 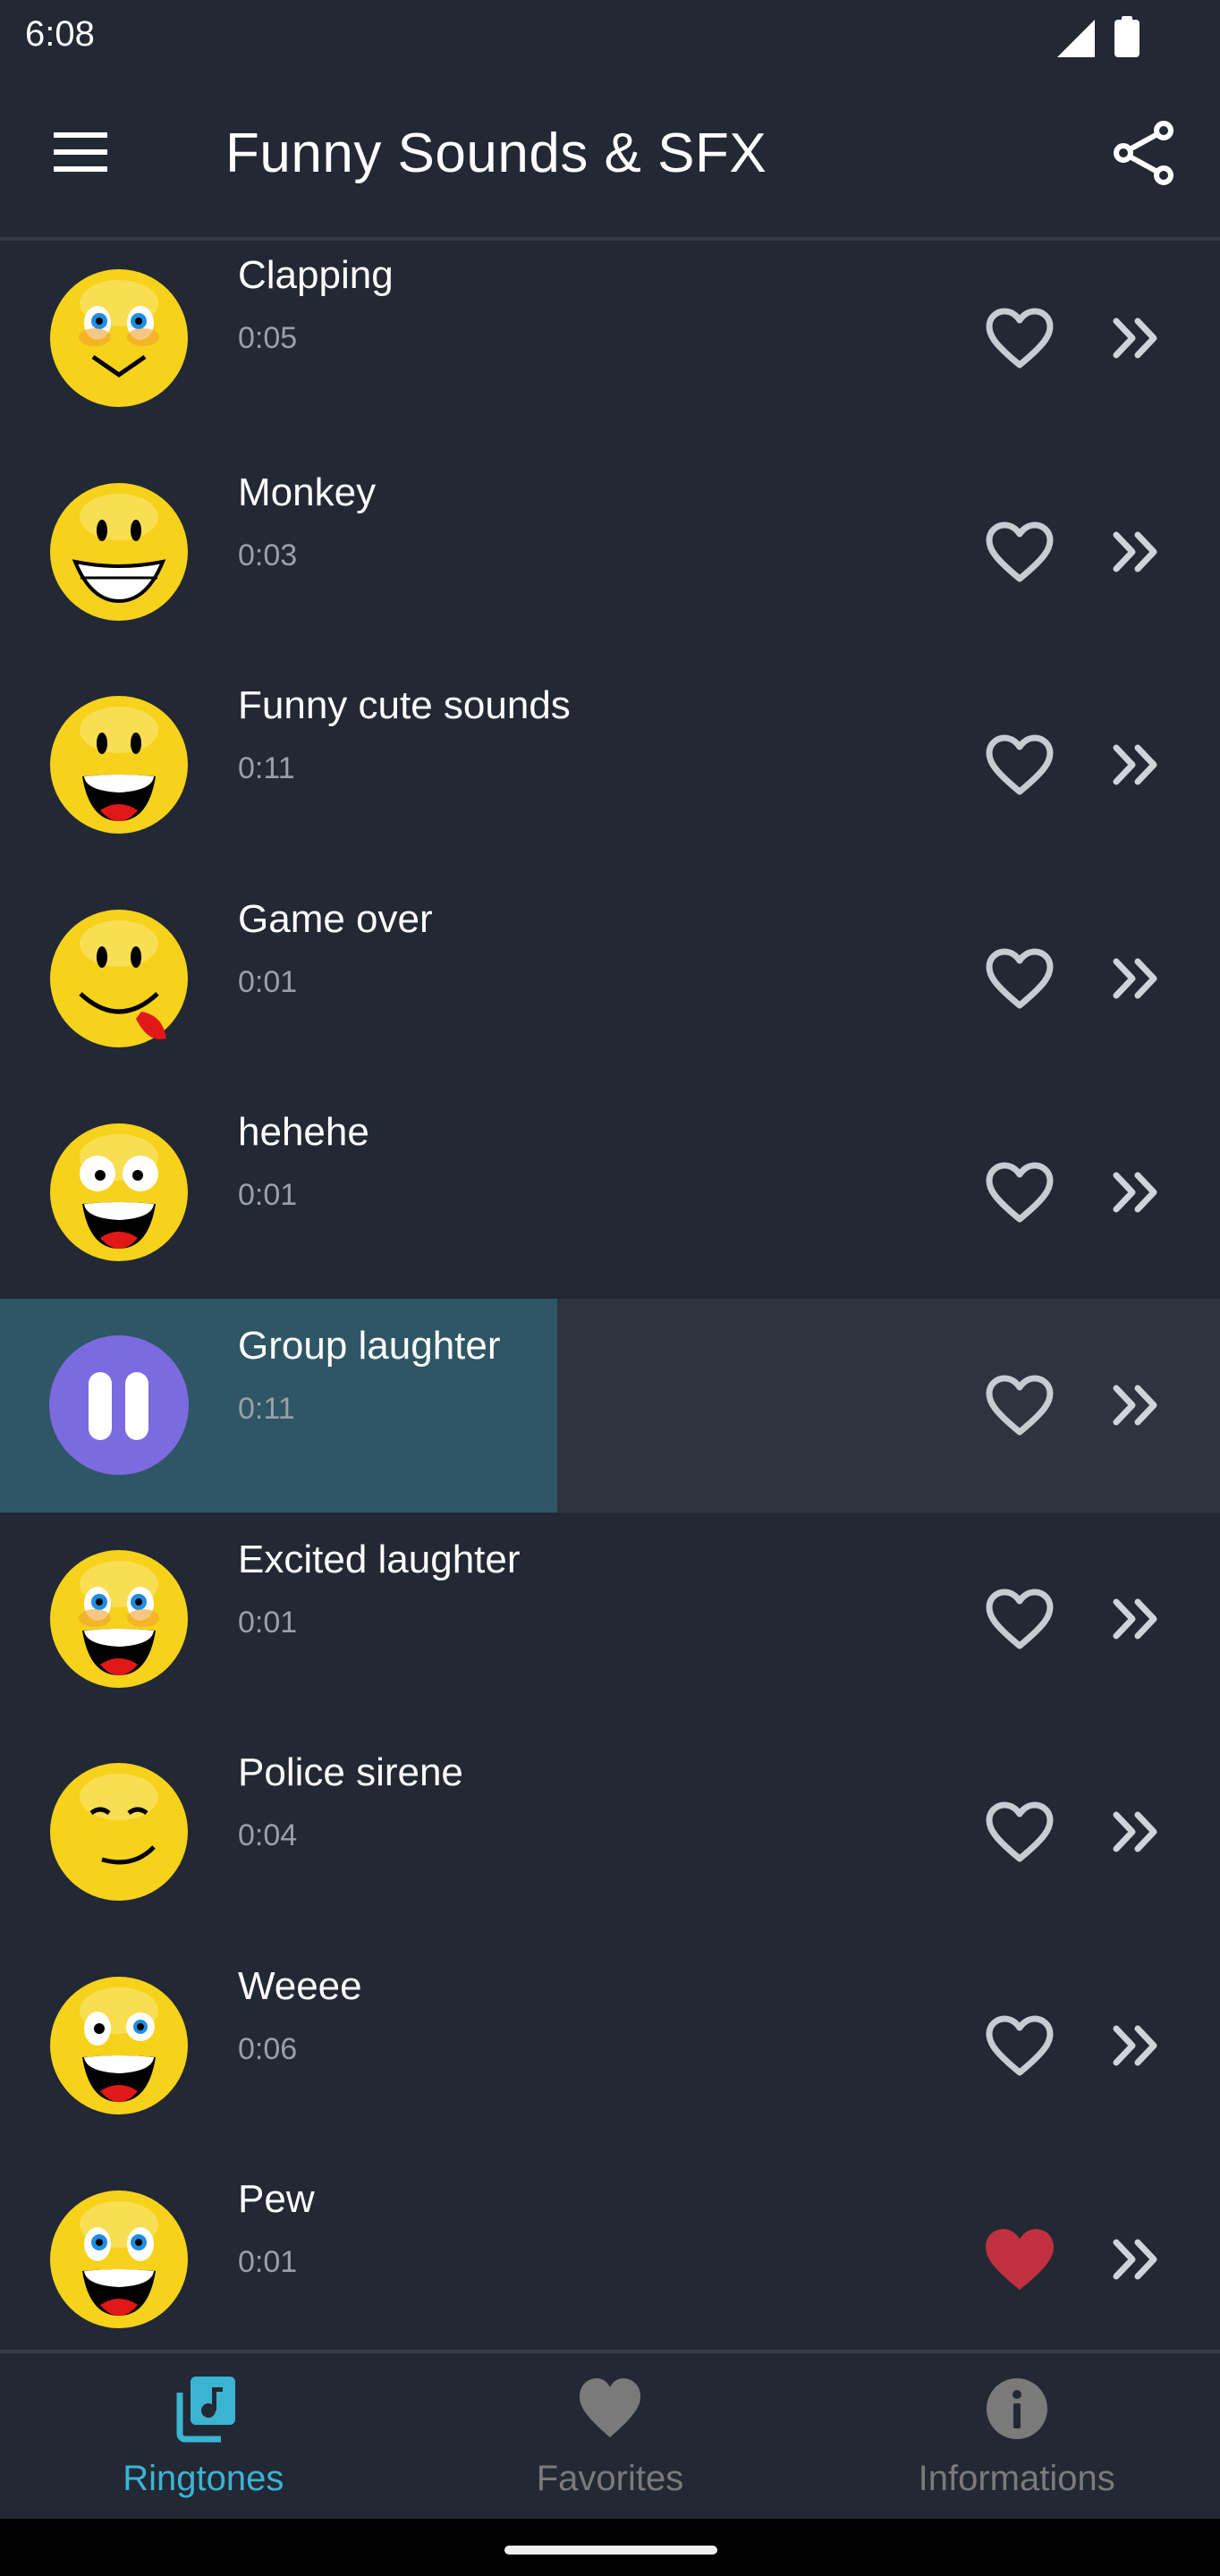 I want to click on sound-row: Police sirene 0:04, so click(x=610, y=1832).